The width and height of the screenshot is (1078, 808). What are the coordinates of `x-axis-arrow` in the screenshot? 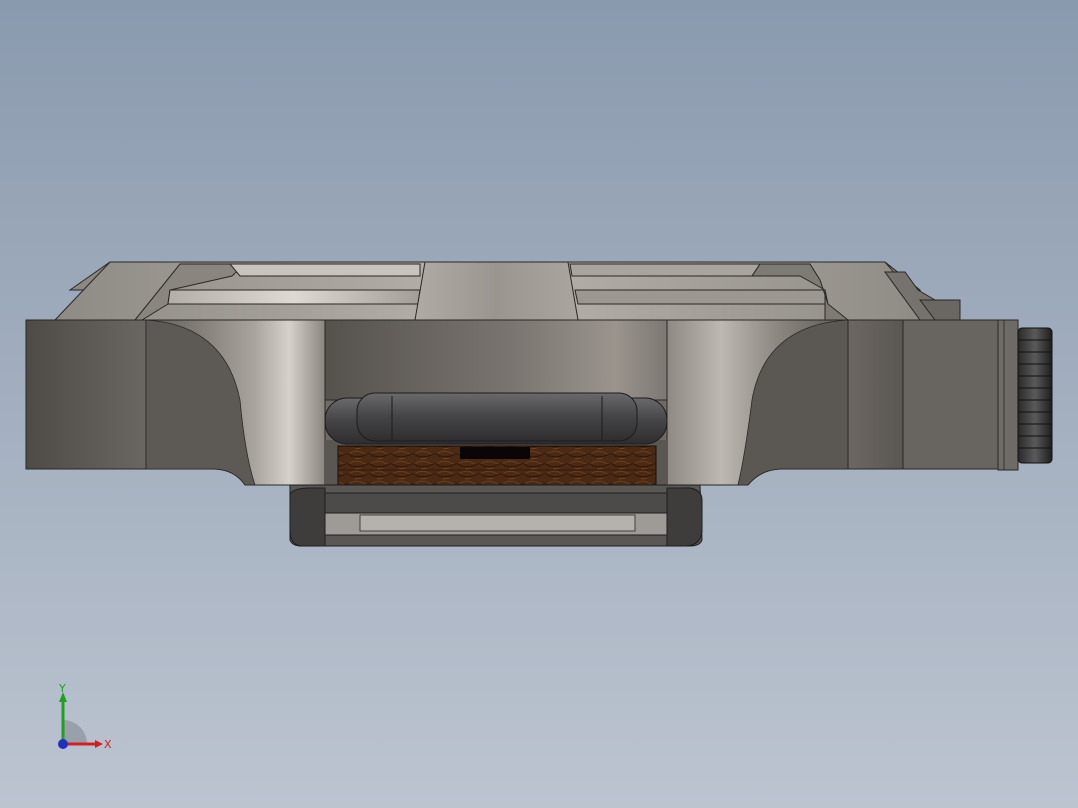 It's located at (99, 744).